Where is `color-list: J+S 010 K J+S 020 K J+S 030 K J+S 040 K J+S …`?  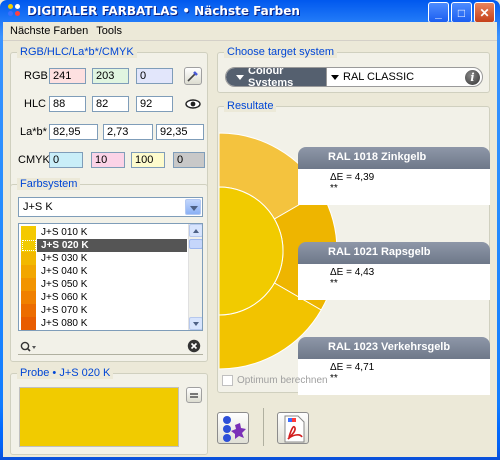
color-list: J+S 010 K J+S 020 K J+S 030 K J+S 040 K J+S … is located at coordinates (110, 277).